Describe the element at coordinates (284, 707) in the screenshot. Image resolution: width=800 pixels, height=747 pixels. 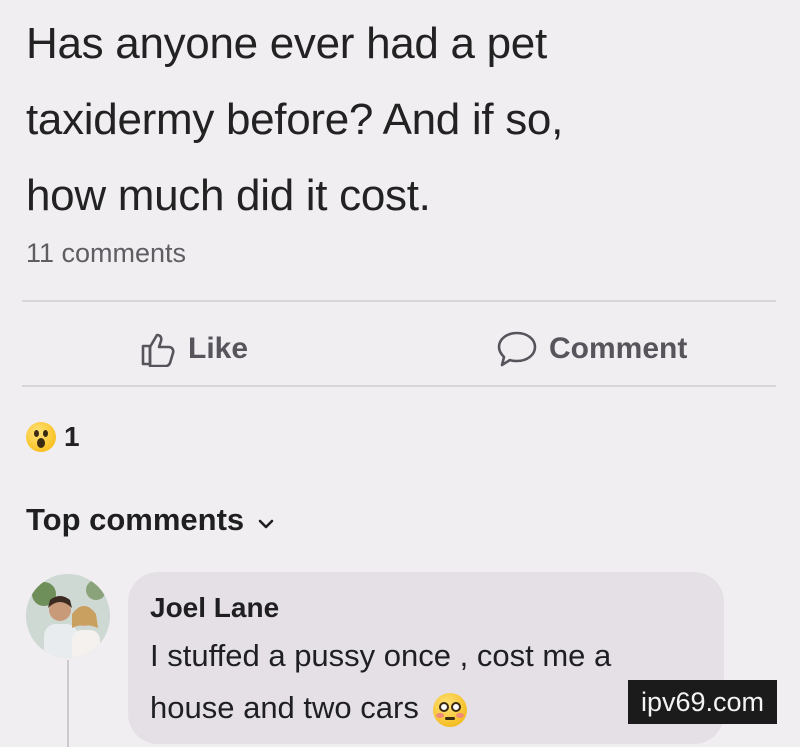
I see `comment-line-2-text: house and two cars` at that location.